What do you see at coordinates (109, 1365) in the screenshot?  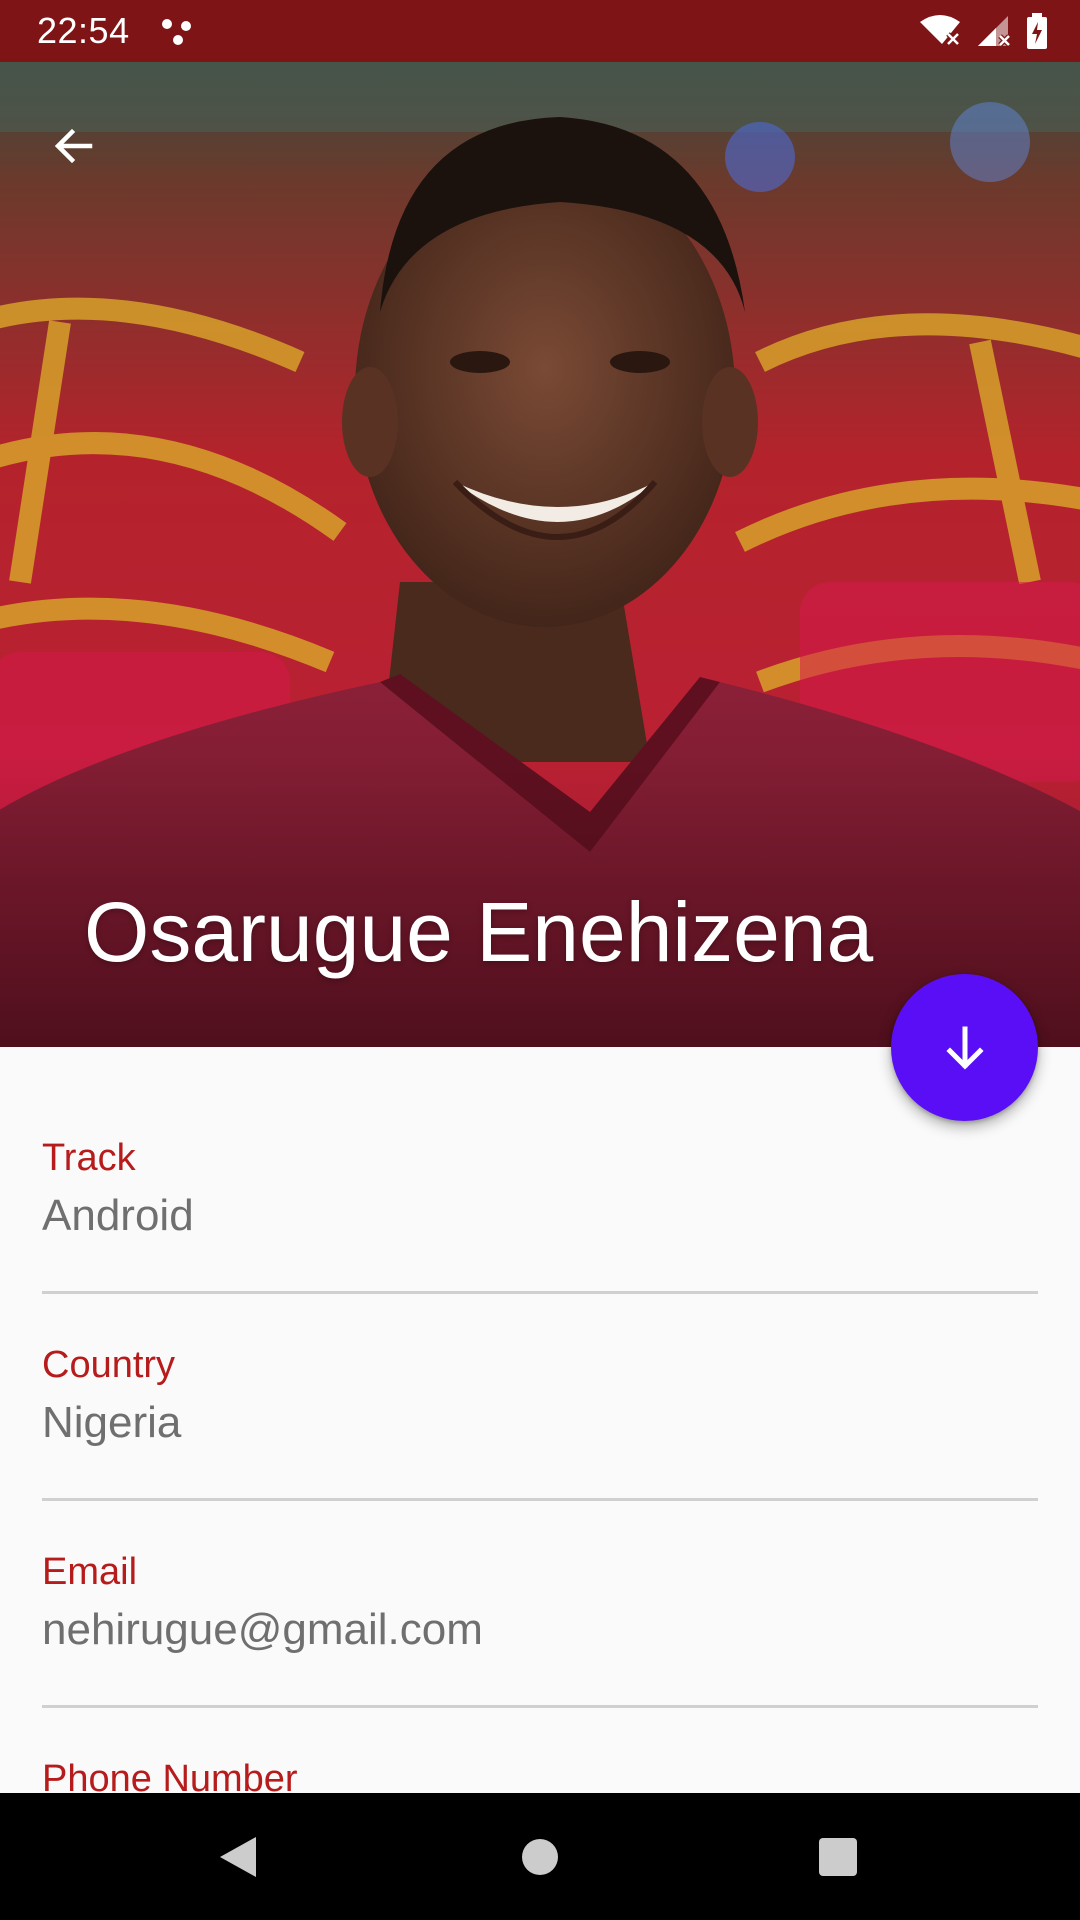 I see `field-label: Country` at bounding box center [109, 1365].